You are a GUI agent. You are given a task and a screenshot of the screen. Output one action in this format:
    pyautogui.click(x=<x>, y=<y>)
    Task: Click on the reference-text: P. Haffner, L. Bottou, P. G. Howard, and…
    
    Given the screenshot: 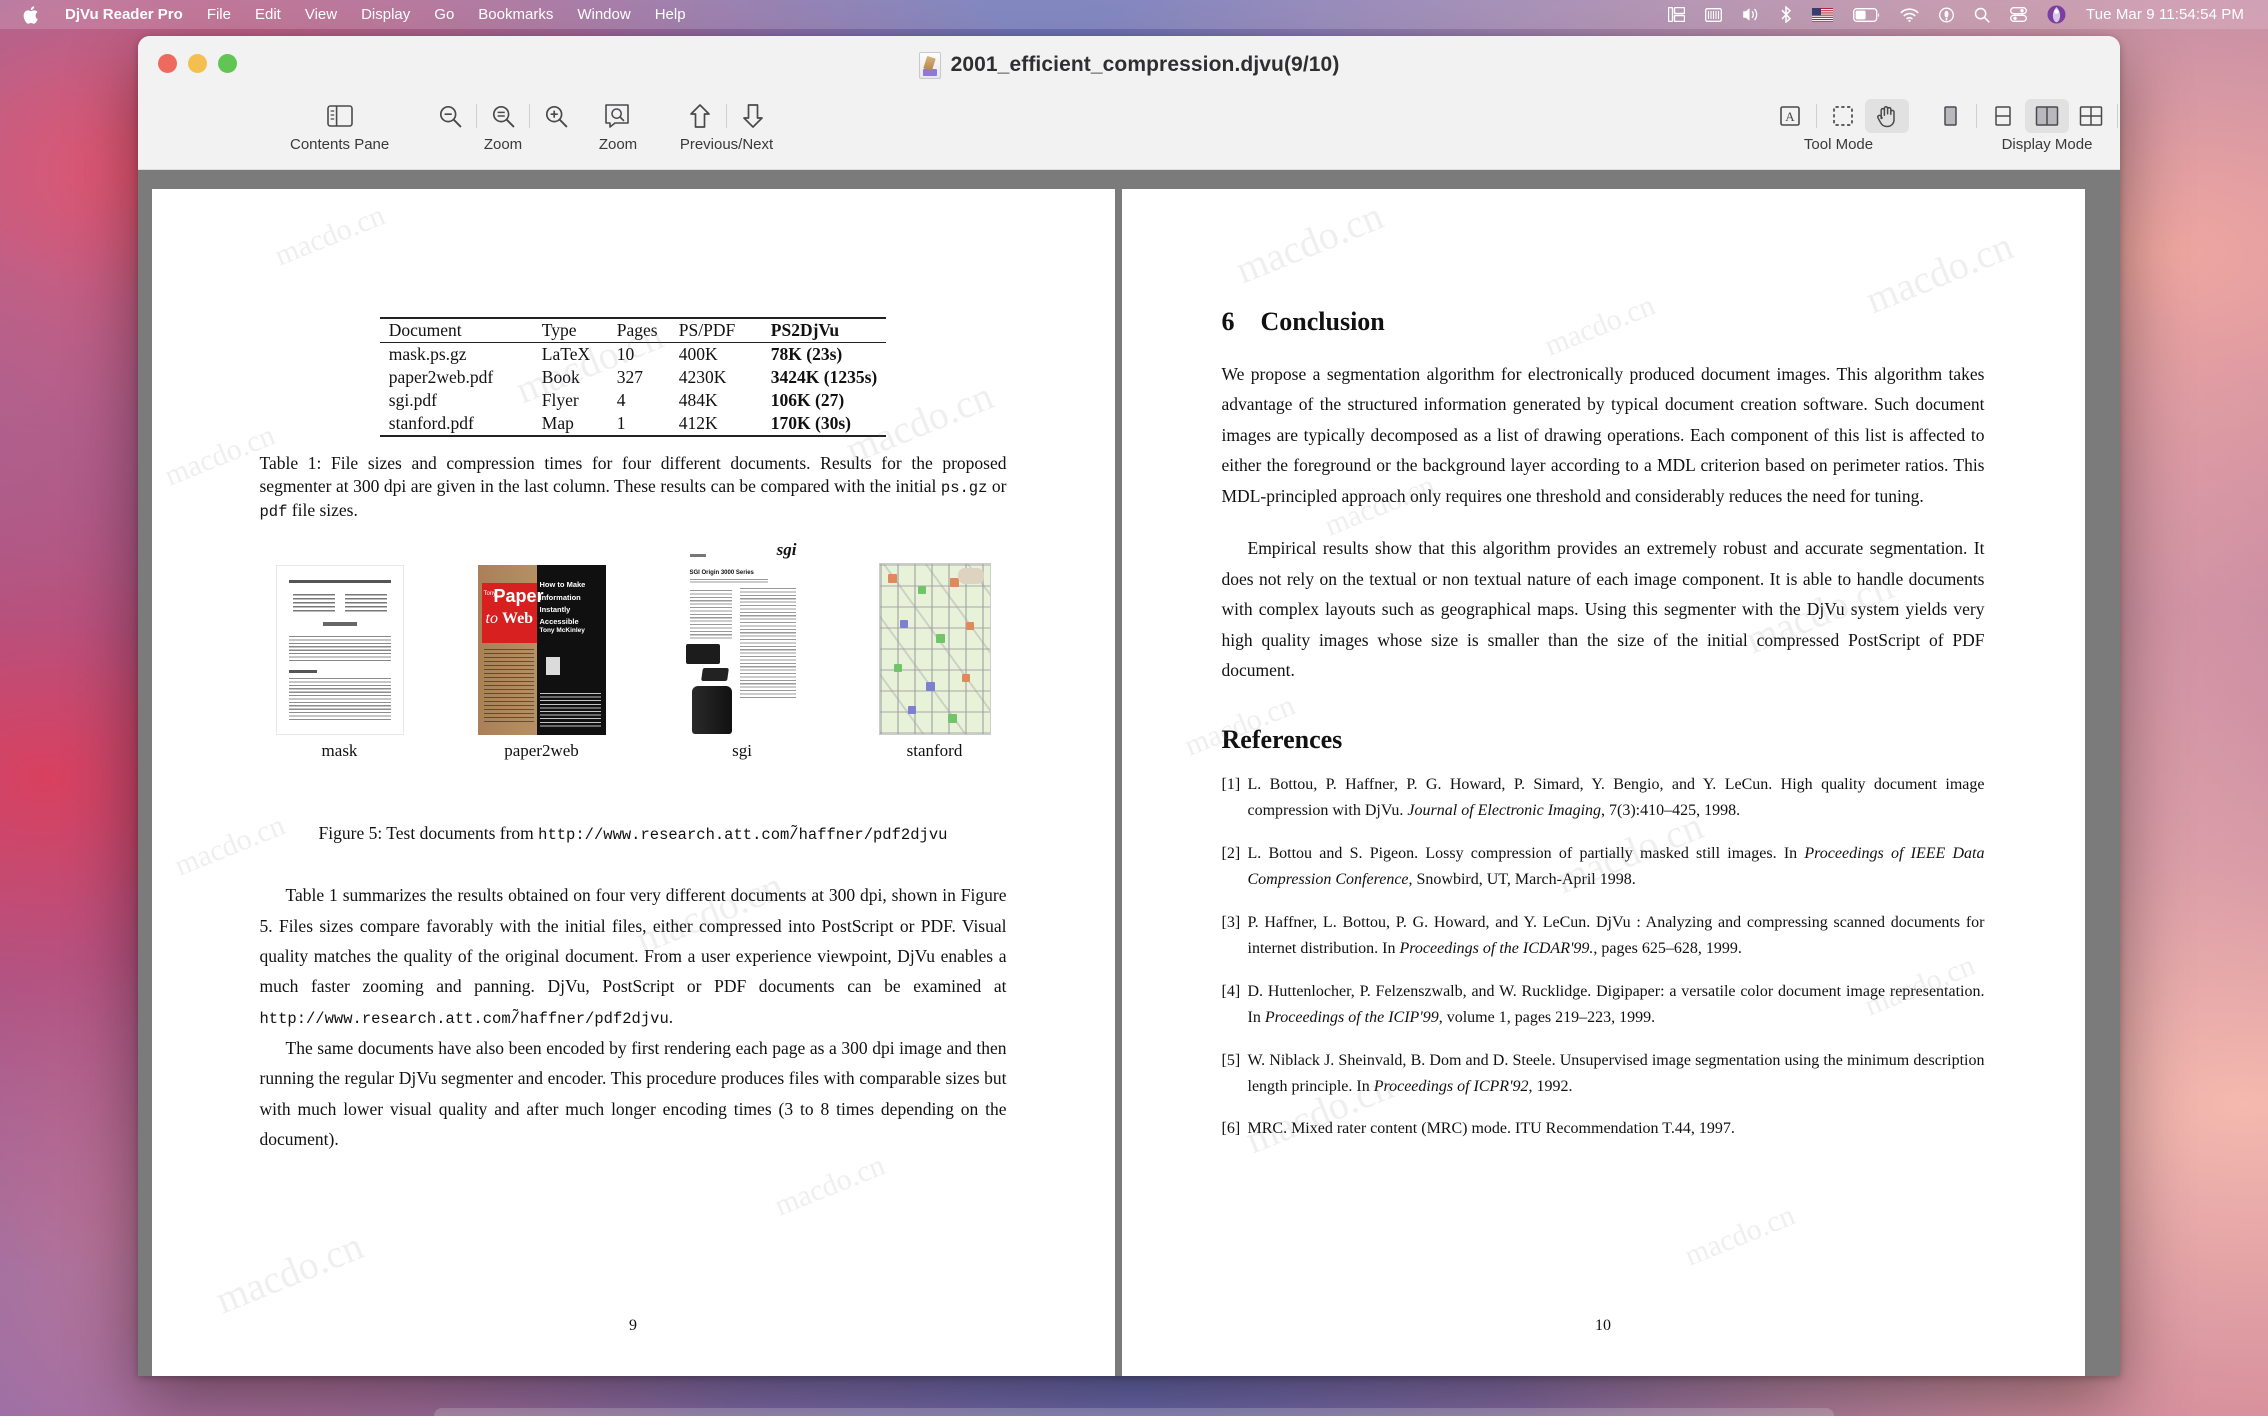 What is the action you would take?
    pyautogui.click(x=1616, y=936)
    